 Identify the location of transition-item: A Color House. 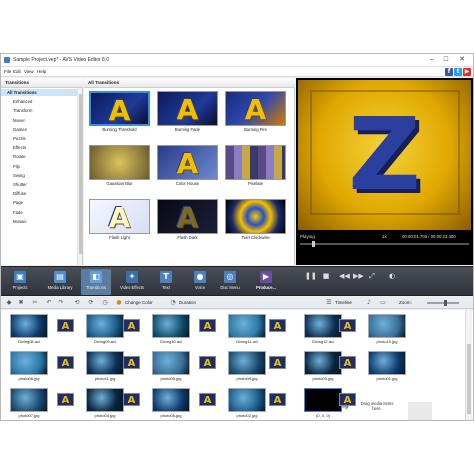
(187, 166).